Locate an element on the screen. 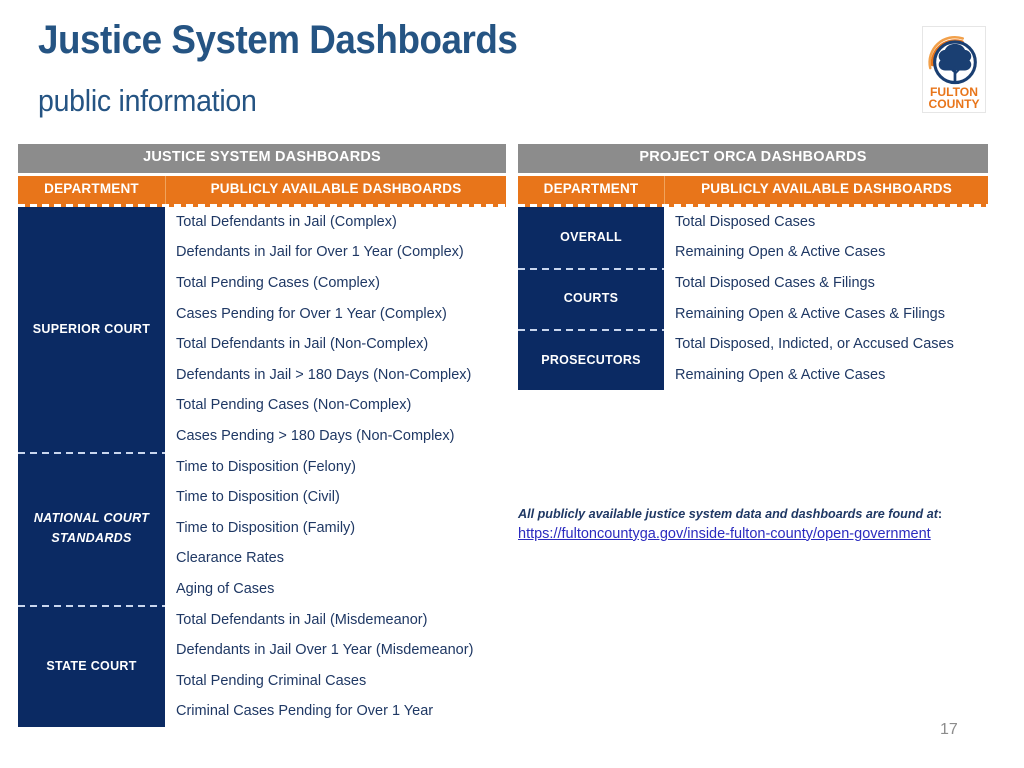 This screenshot has height=768, width=1024. dashboard-item: Total Disposed Cases is located at coordinates (831, 222).